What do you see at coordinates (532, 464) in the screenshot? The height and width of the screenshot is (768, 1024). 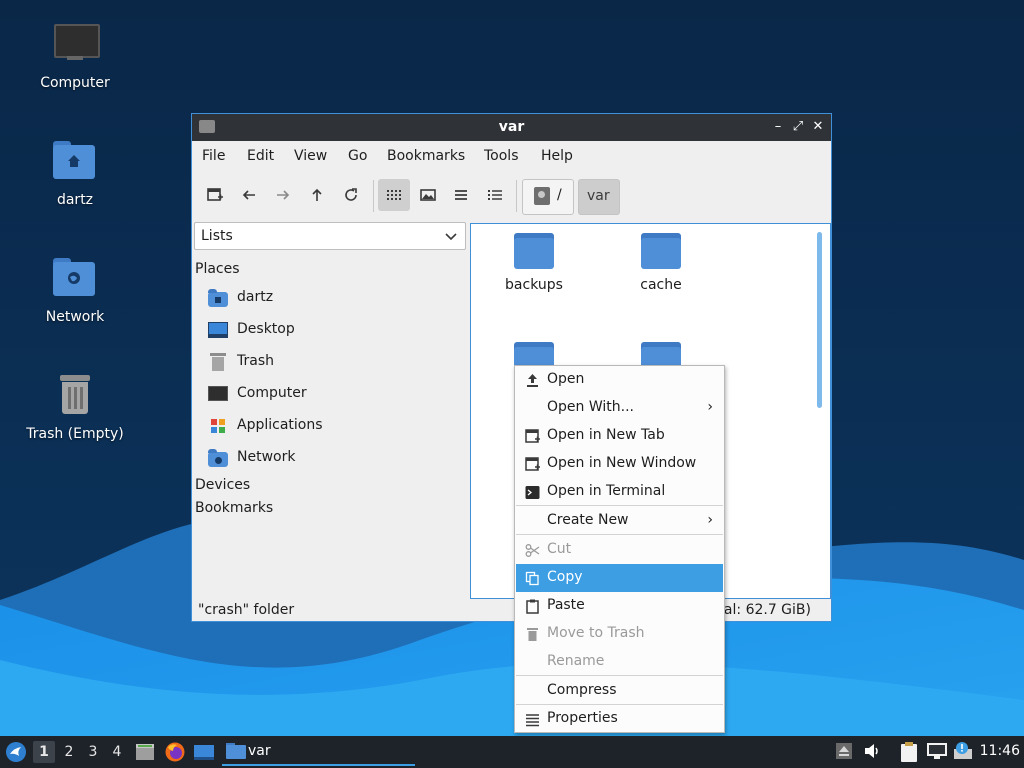 I see `new-window-icon` at bounding box center [532, 464].